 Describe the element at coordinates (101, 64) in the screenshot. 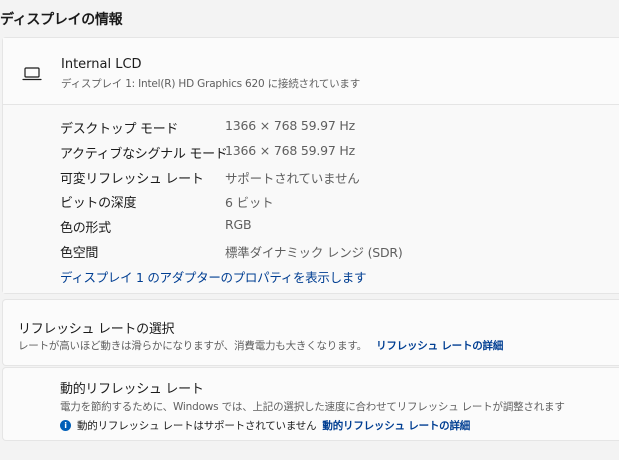

I see `display-name: Internal LCD` at that location.